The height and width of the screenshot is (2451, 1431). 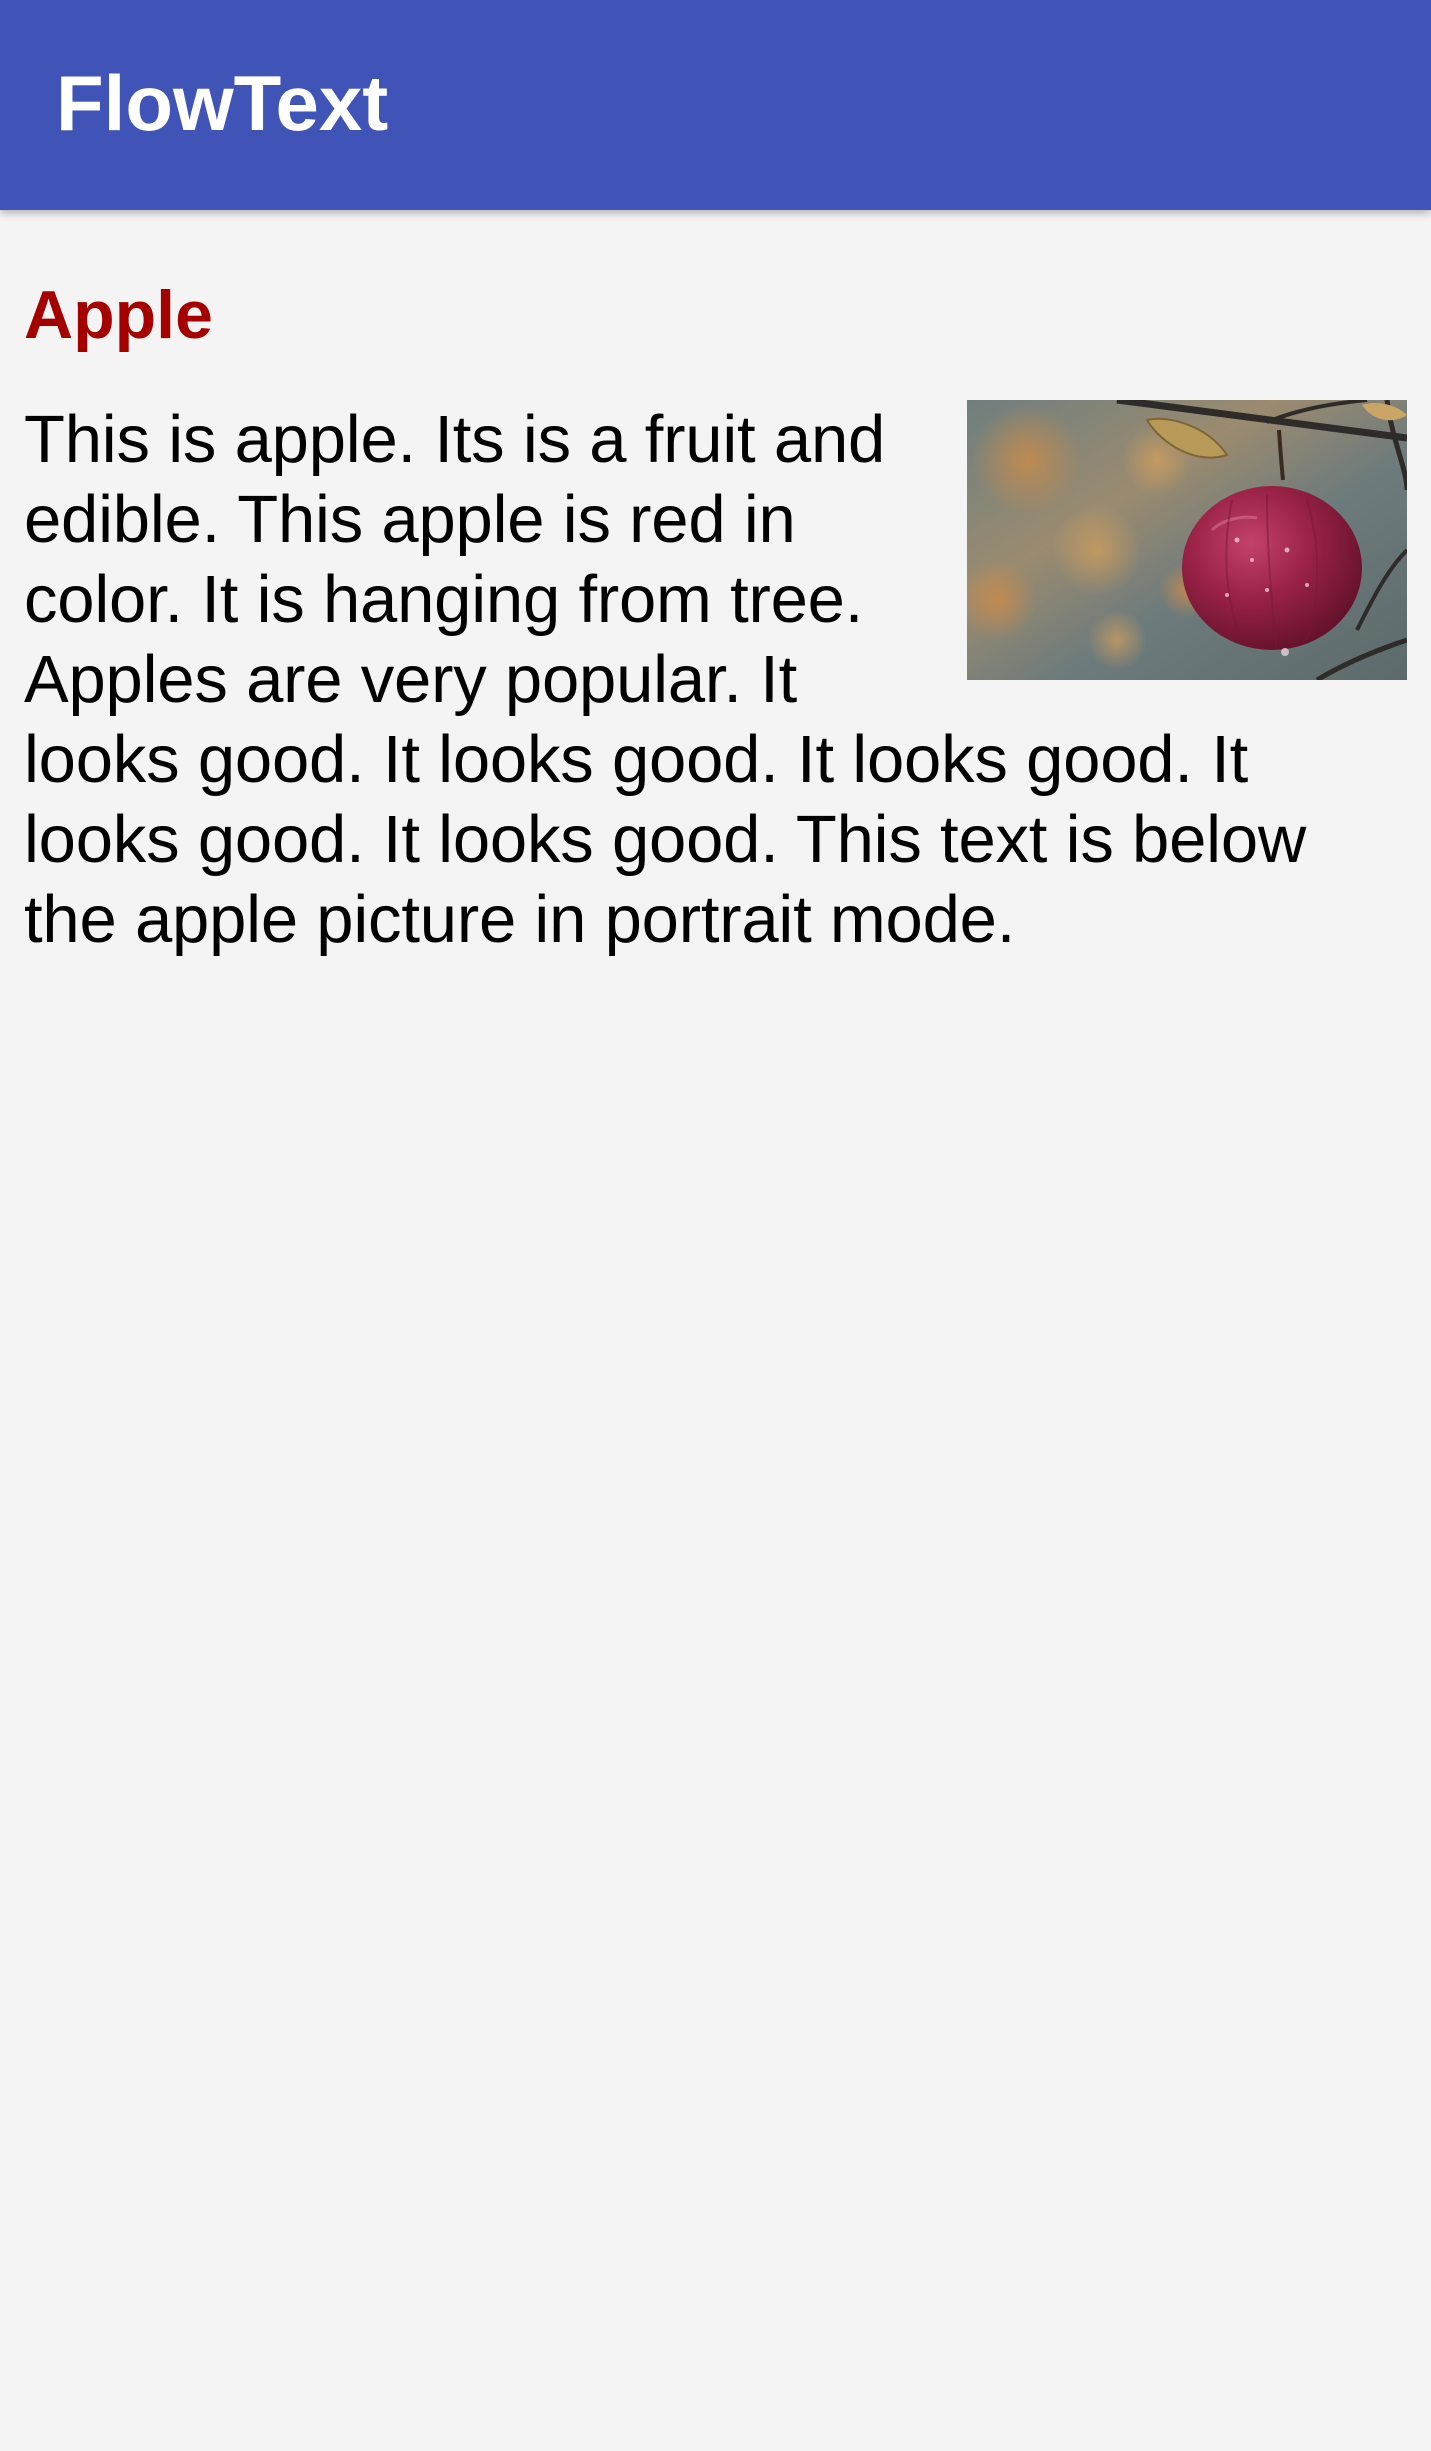 I want to click on app-bar: FlowText, so click(x=715, y=105).